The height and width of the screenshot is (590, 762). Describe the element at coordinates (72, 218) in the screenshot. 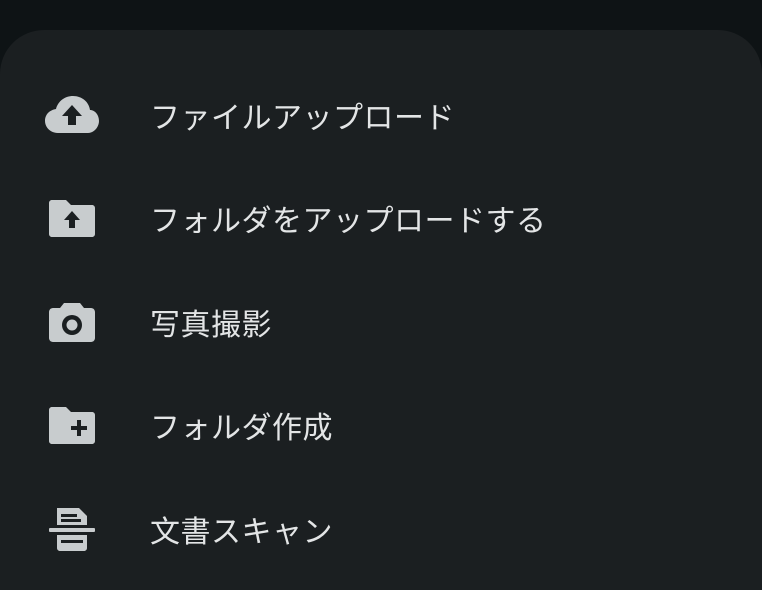

I see `folder-upload-icon` at that location.